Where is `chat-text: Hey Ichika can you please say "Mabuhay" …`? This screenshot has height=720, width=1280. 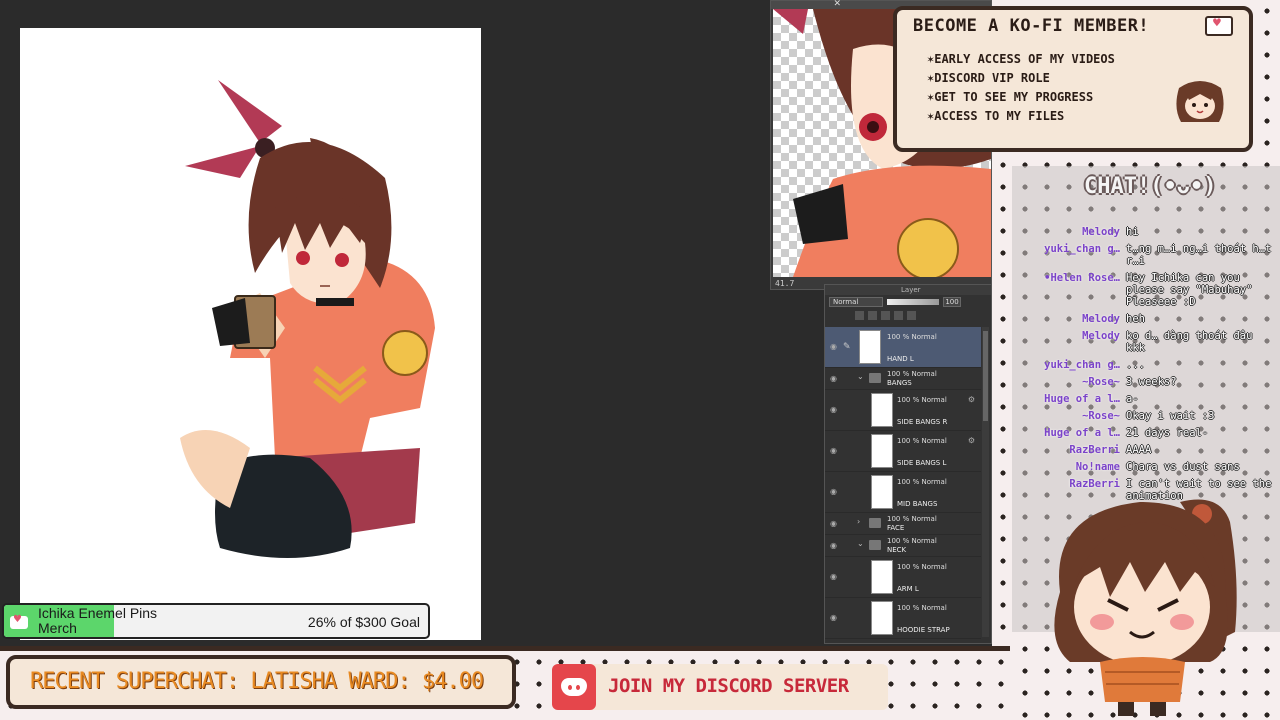 chat-text: Hey Ichika can you please say "Mabuhay" … is located at coordinates (1189, 290).